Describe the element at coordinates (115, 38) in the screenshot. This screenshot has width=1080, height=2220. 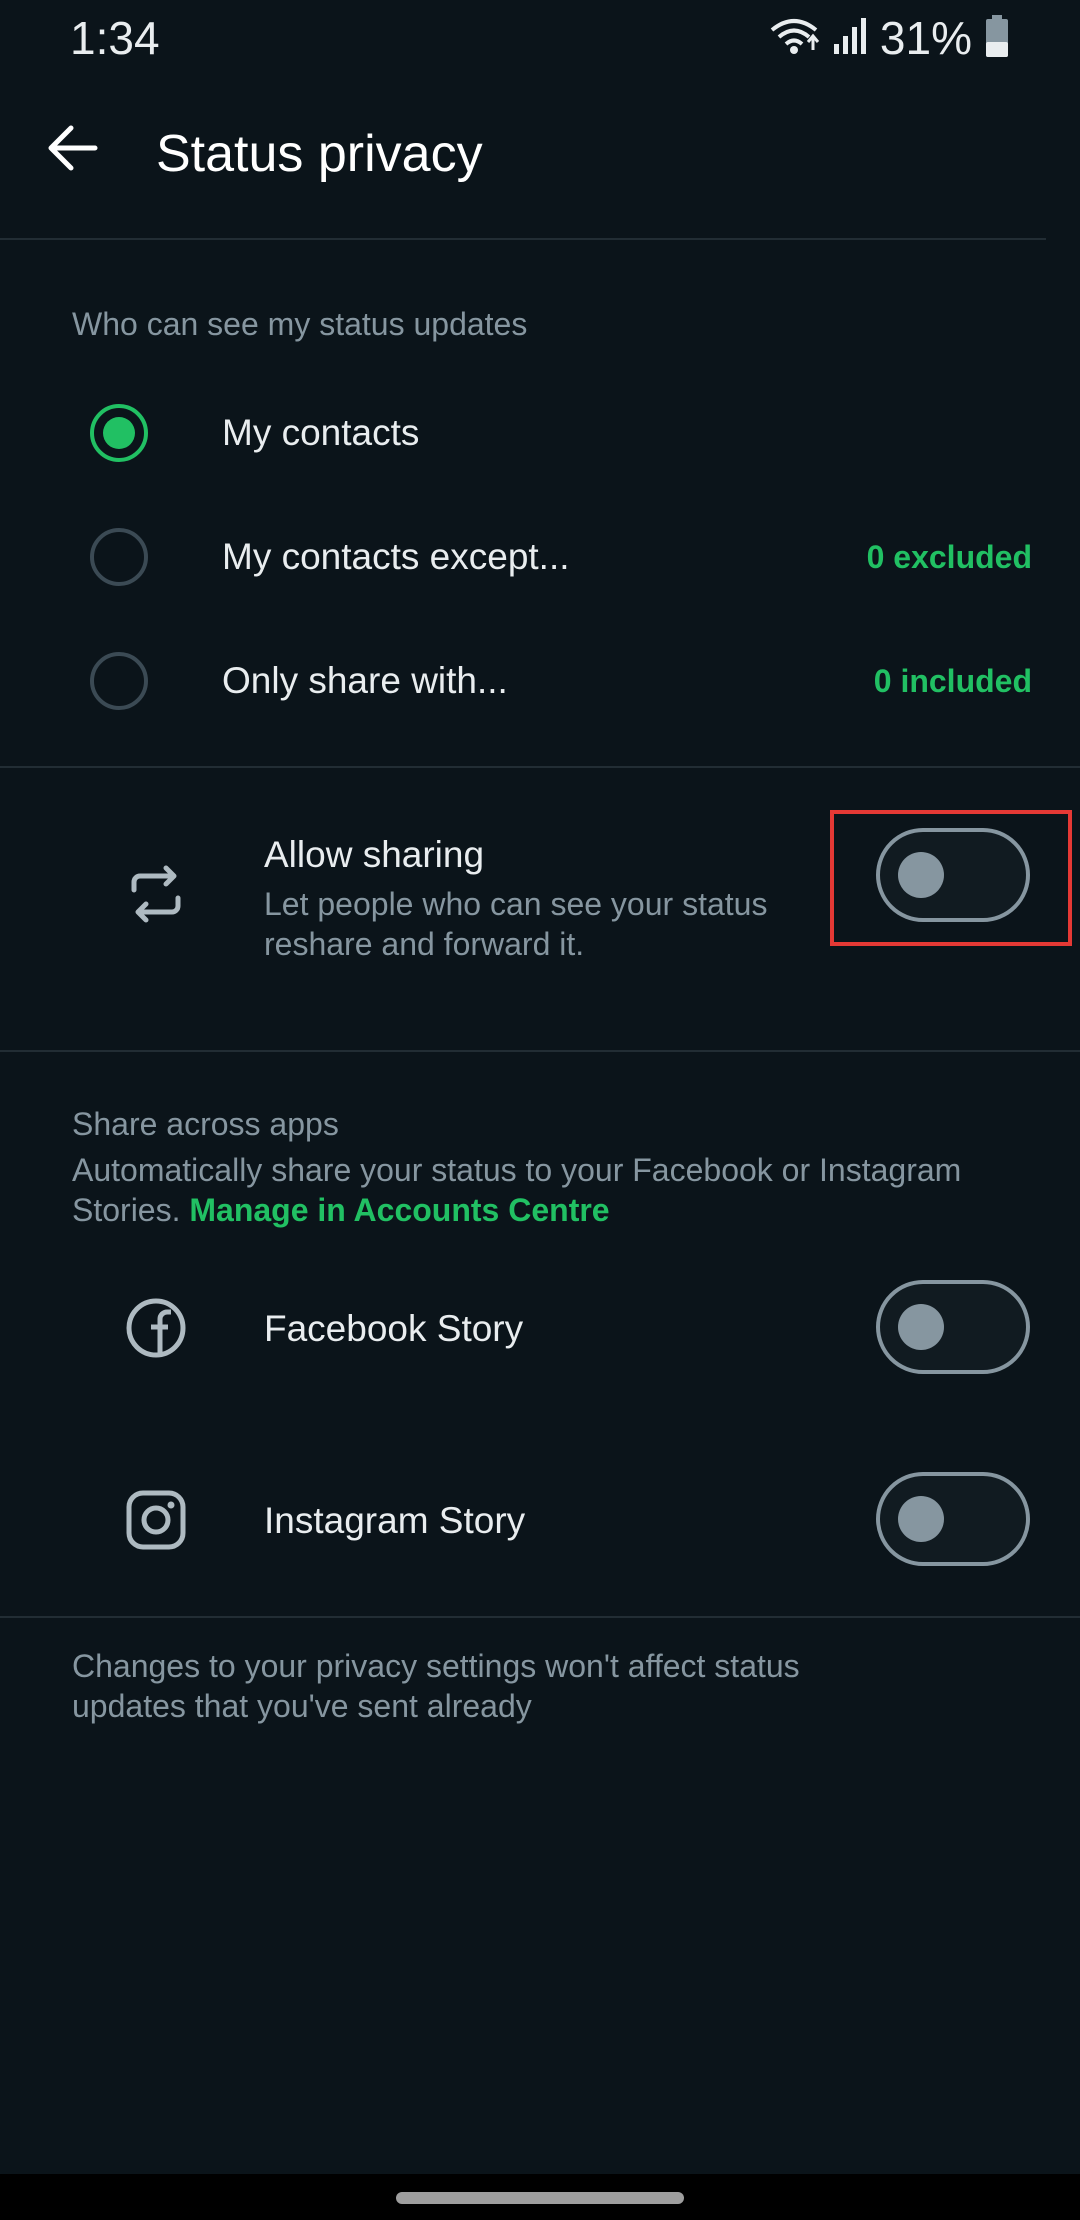
I see `status-time: 1:34` at that location.